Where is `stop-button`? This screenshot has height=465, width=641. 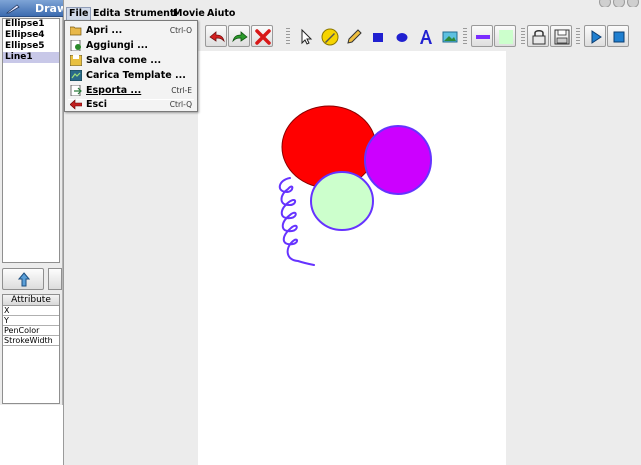 stop-button is located at coordinates (618, 36).